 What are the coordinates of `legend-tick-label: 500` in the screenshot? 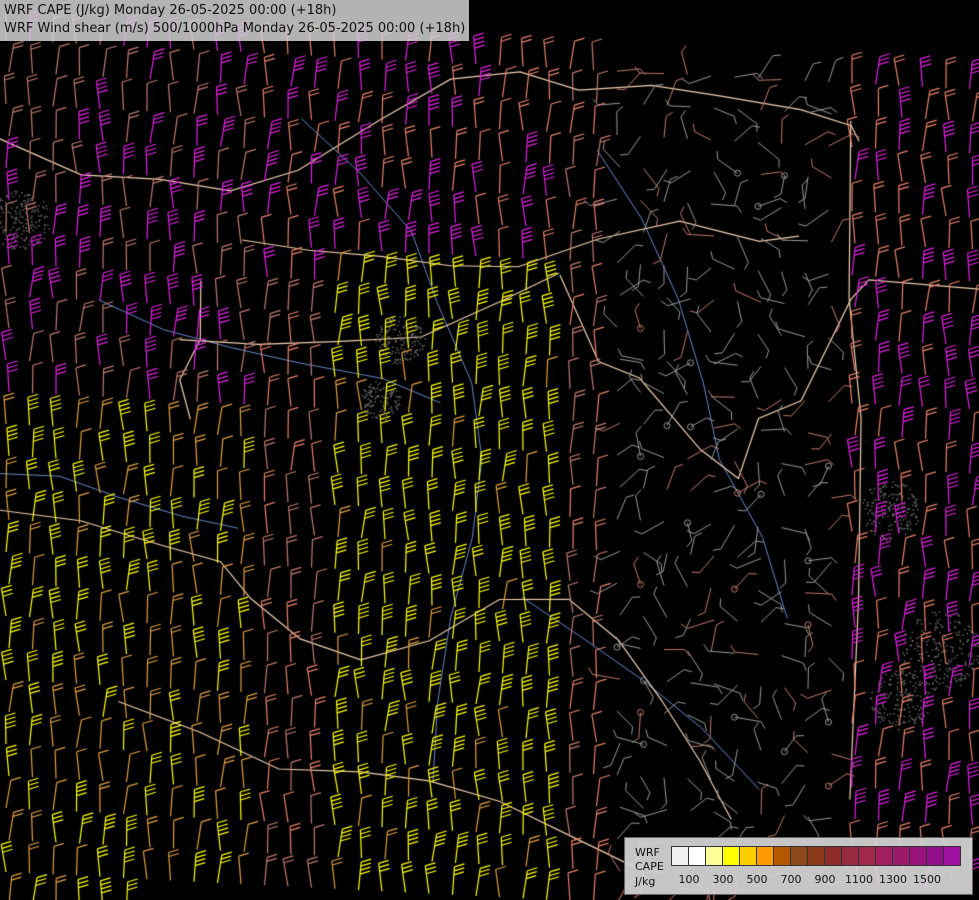 It's located at (757, 879).